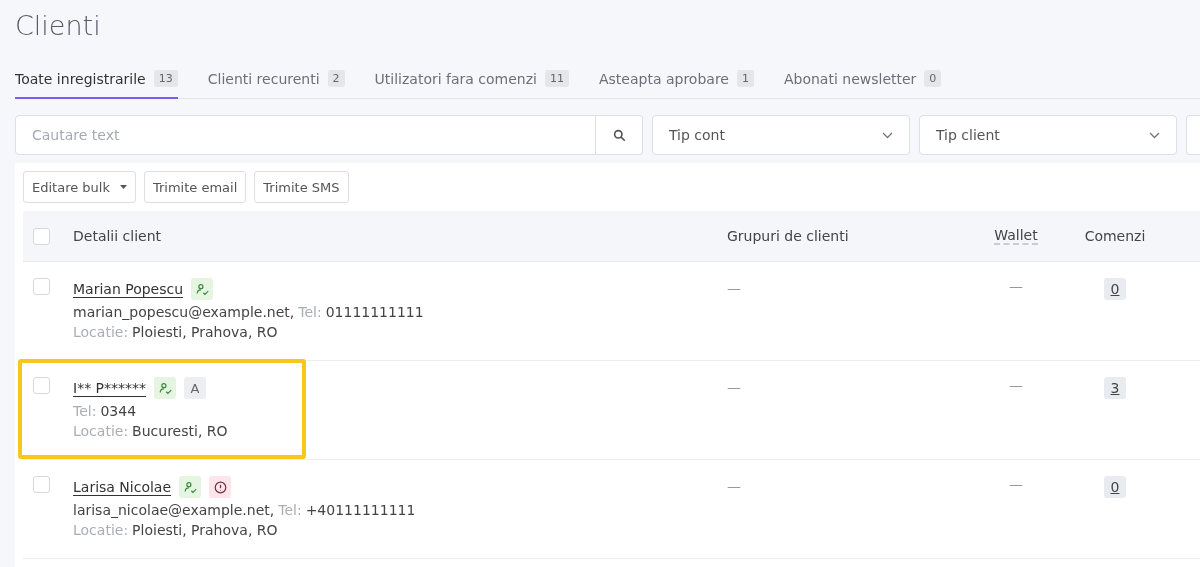  I want to click on client-name-link: Larisa Nicolae, so click(122, 487).